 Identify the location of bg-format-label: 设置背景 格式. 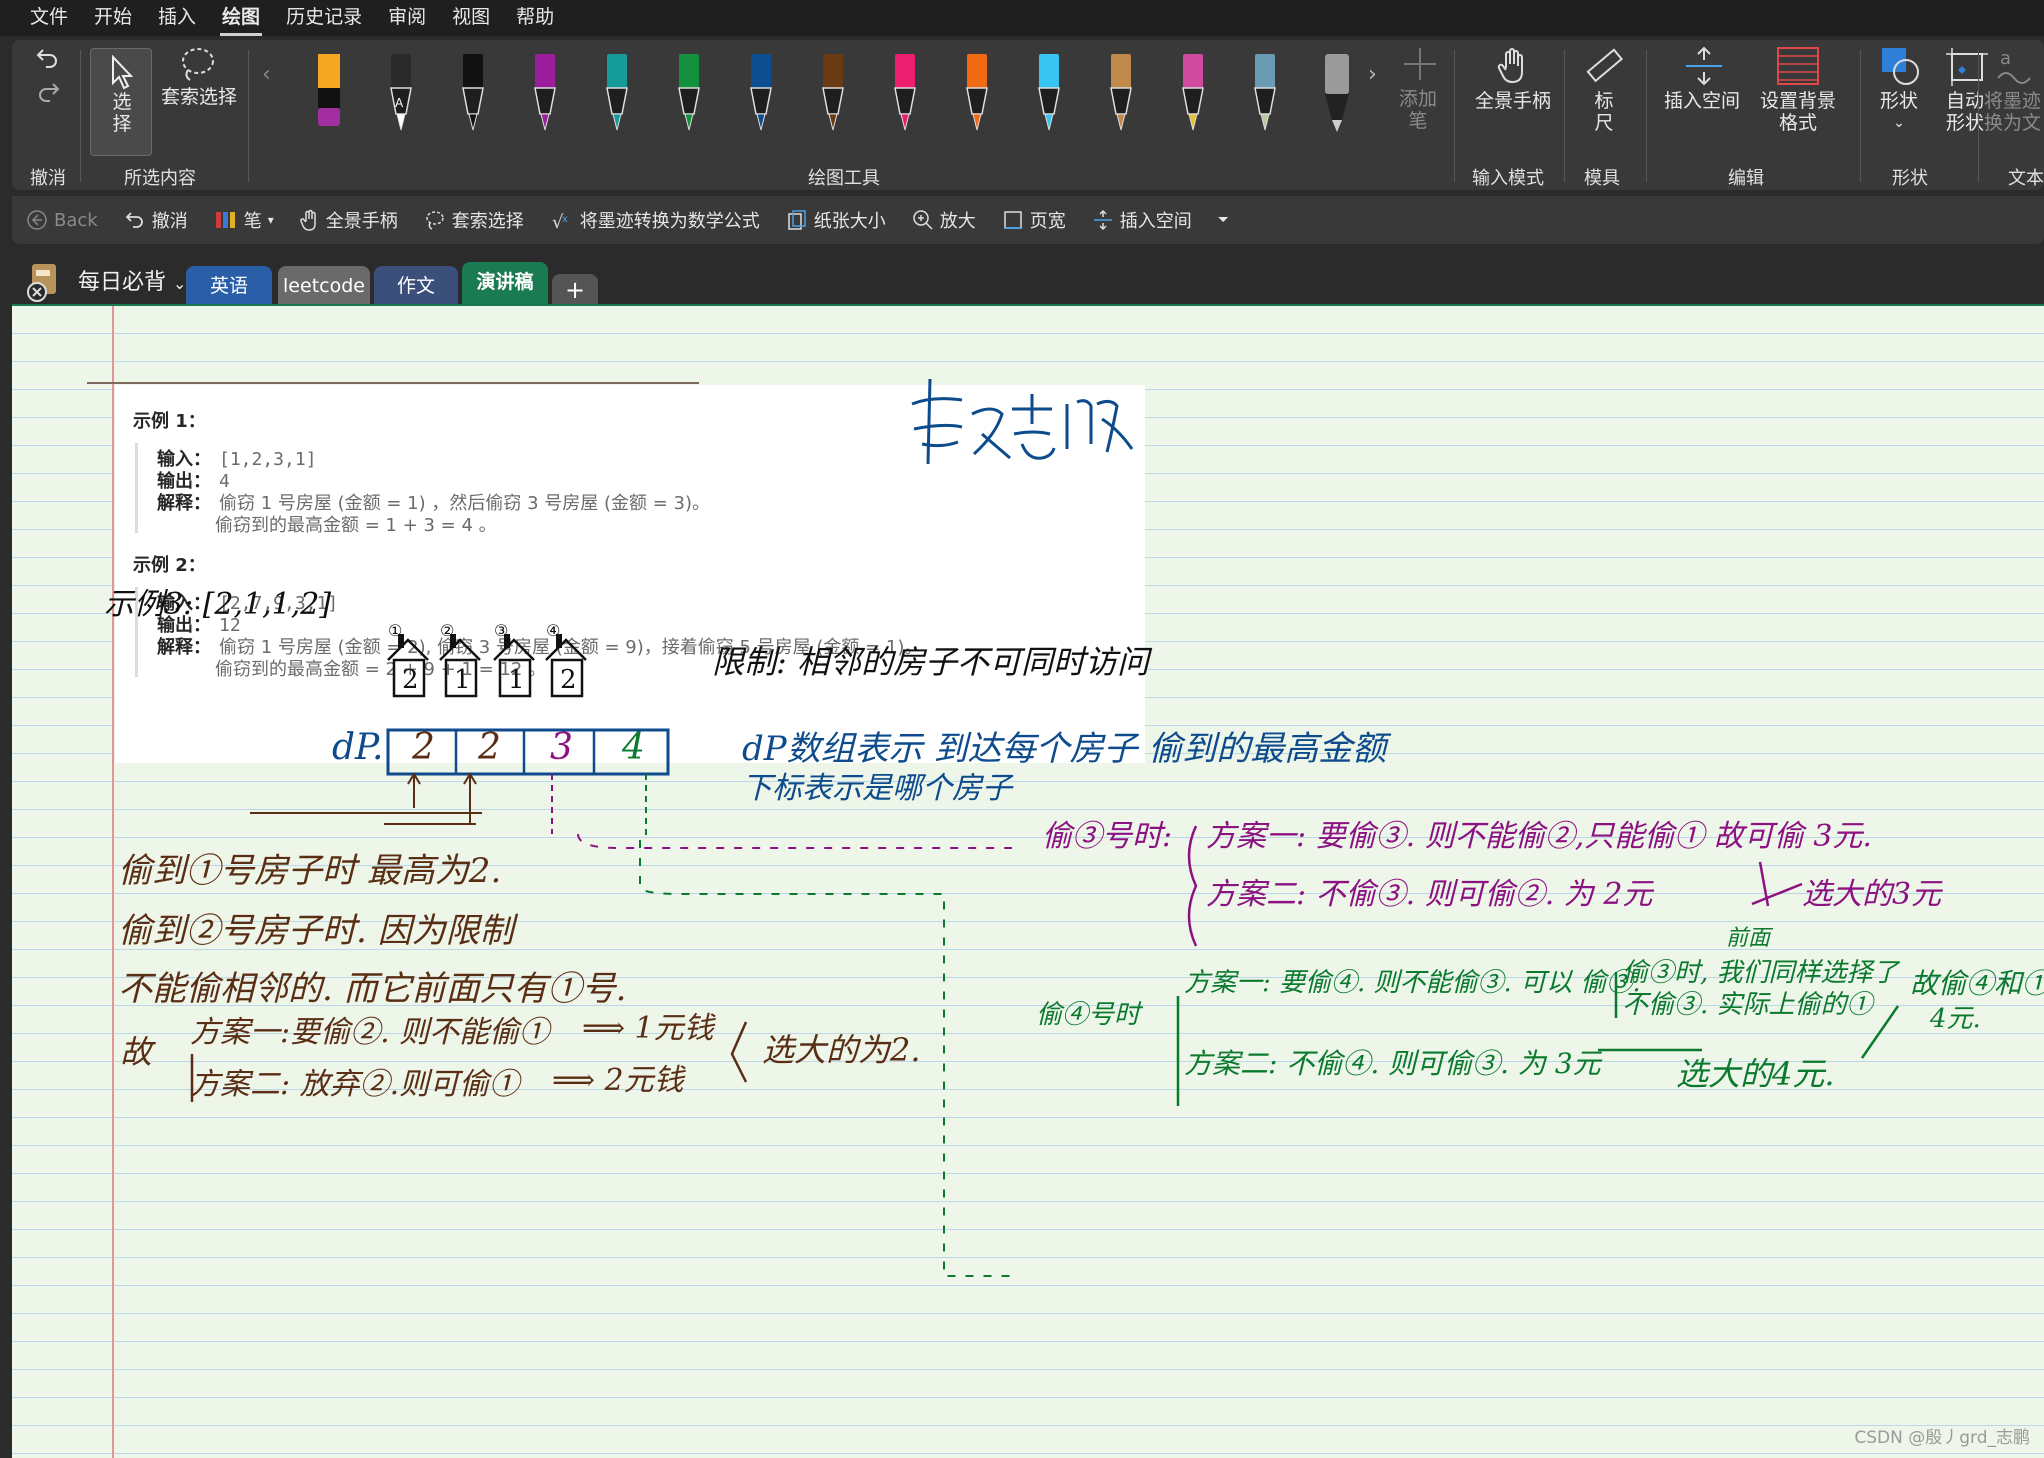
(1797, 112).